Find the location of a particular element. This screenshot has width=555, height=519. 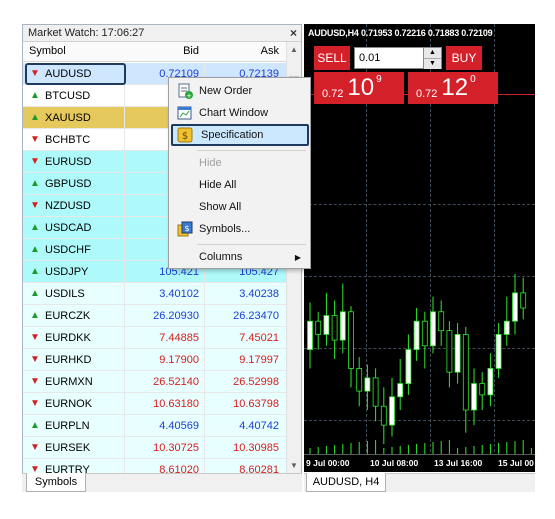

close-icon: × is located at coordinates (293, 33).